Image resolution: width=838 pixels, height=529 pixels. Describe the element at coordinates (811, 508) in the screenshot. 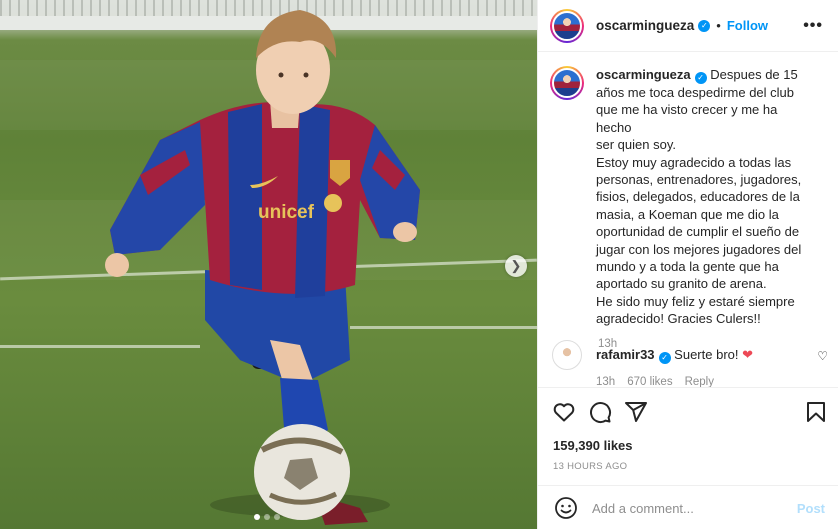

I see `post-comment-button: Post` at that location.